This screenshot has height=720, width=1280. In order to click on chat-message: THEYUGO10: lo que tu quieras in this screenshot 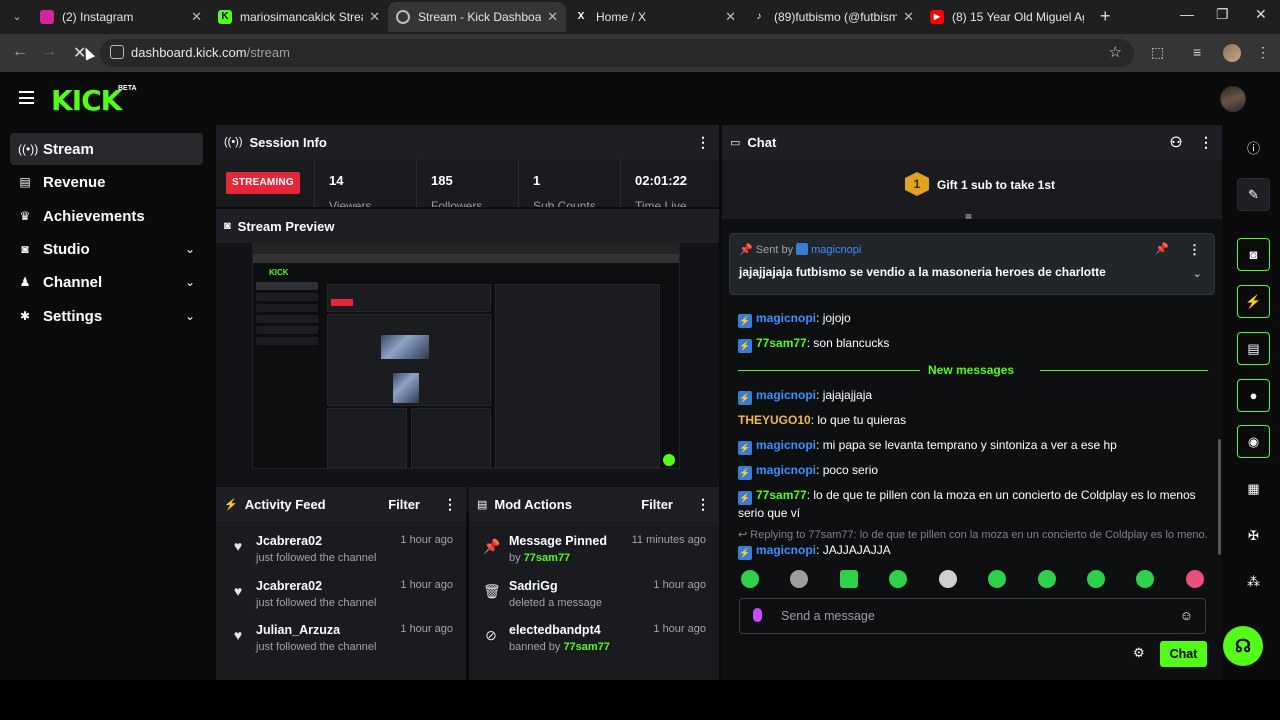, I will do `click(973, 420)`.